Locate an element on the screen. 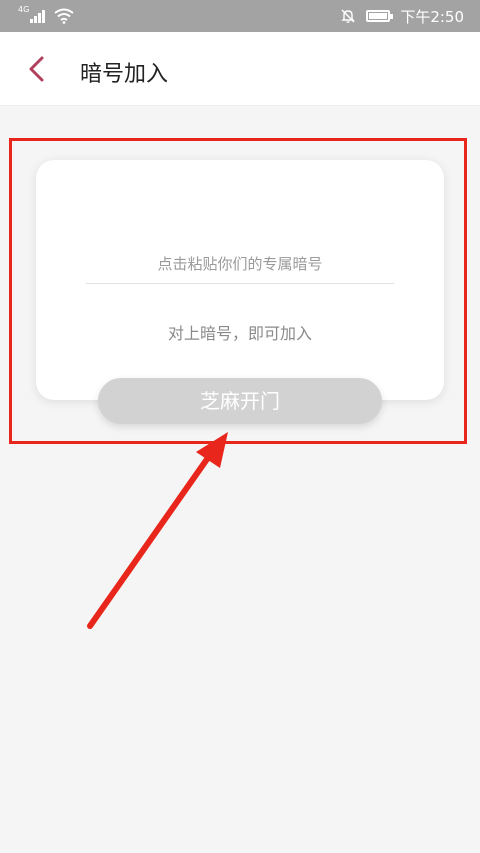 This screenshot has height=853, width=480. hint-text: 对上暗号，即可加入 is located at coordinates (239, 333).